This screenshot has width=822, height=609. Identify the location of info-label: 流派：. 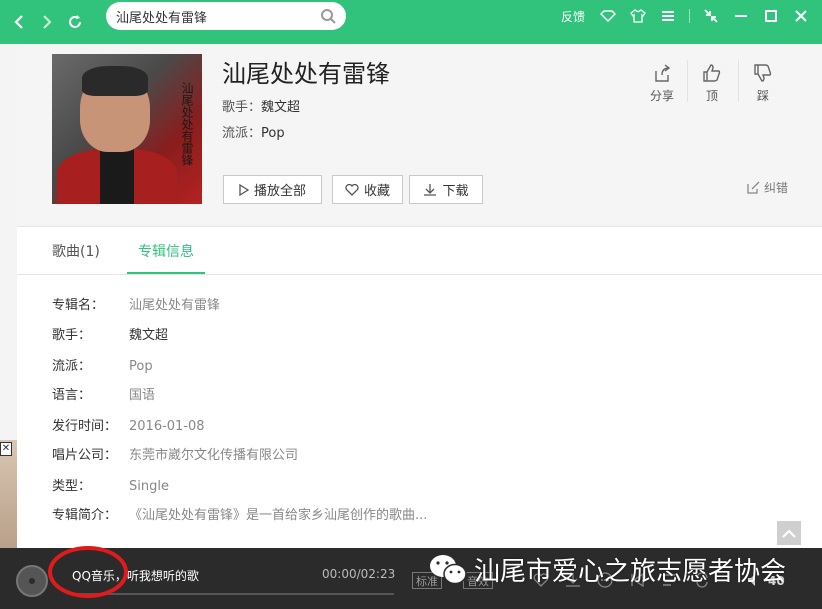
(72, 366).